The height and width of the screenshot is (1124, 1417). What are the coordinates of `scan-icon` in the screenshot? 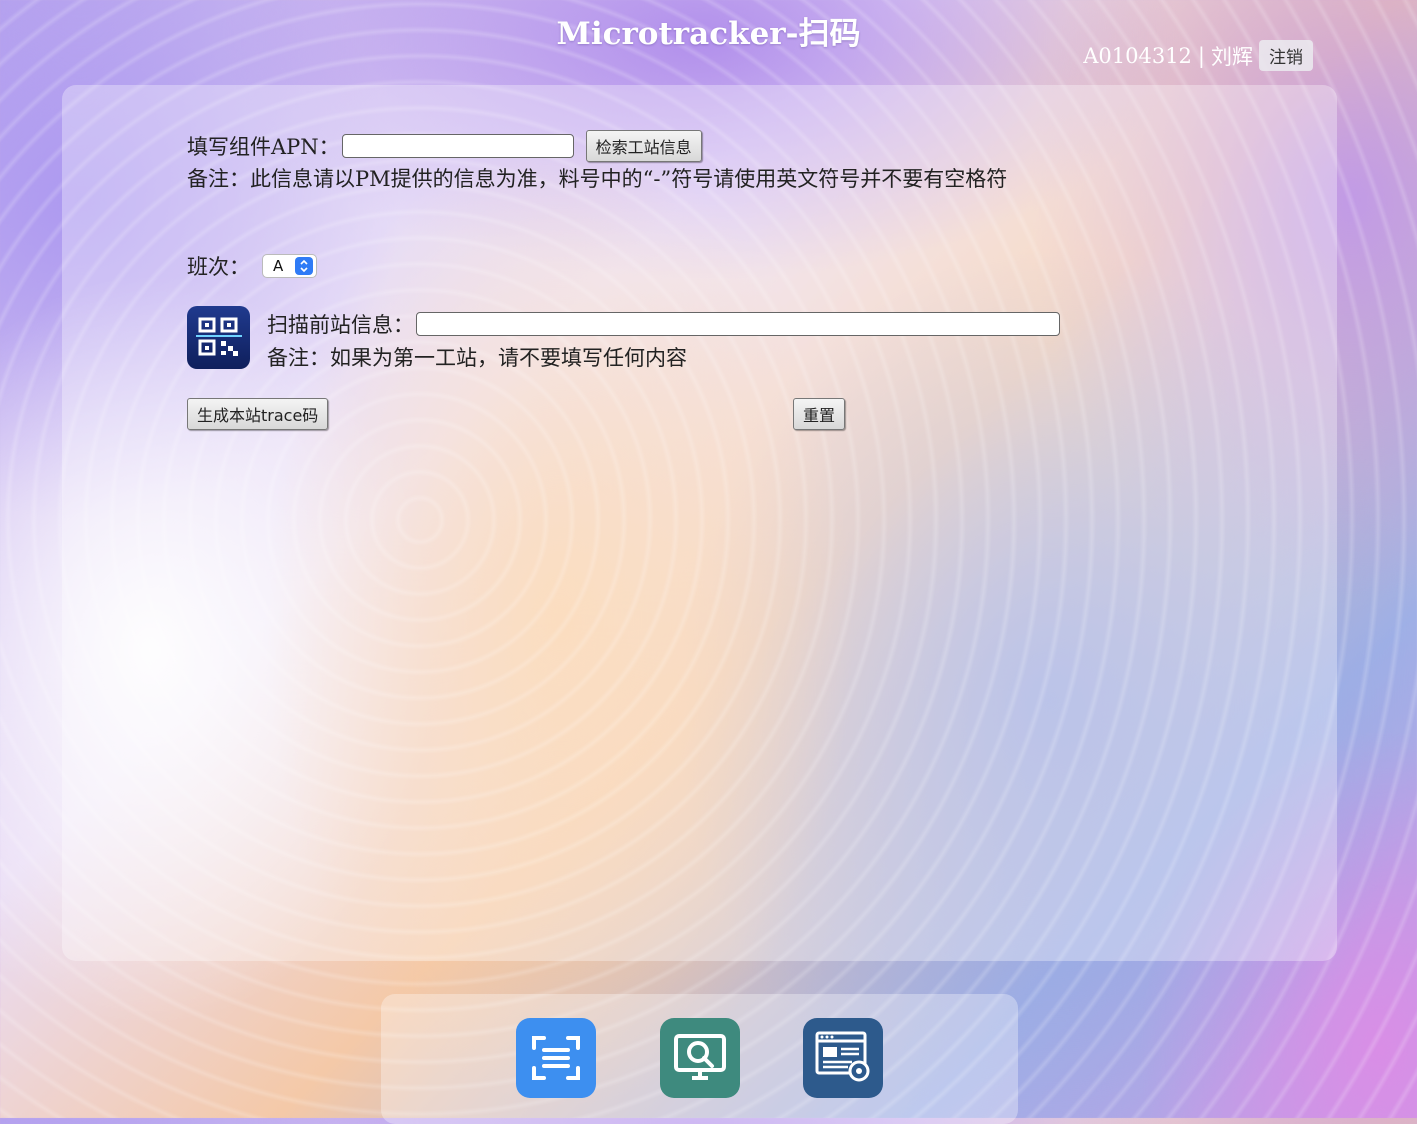 It's located at (556, 1058).